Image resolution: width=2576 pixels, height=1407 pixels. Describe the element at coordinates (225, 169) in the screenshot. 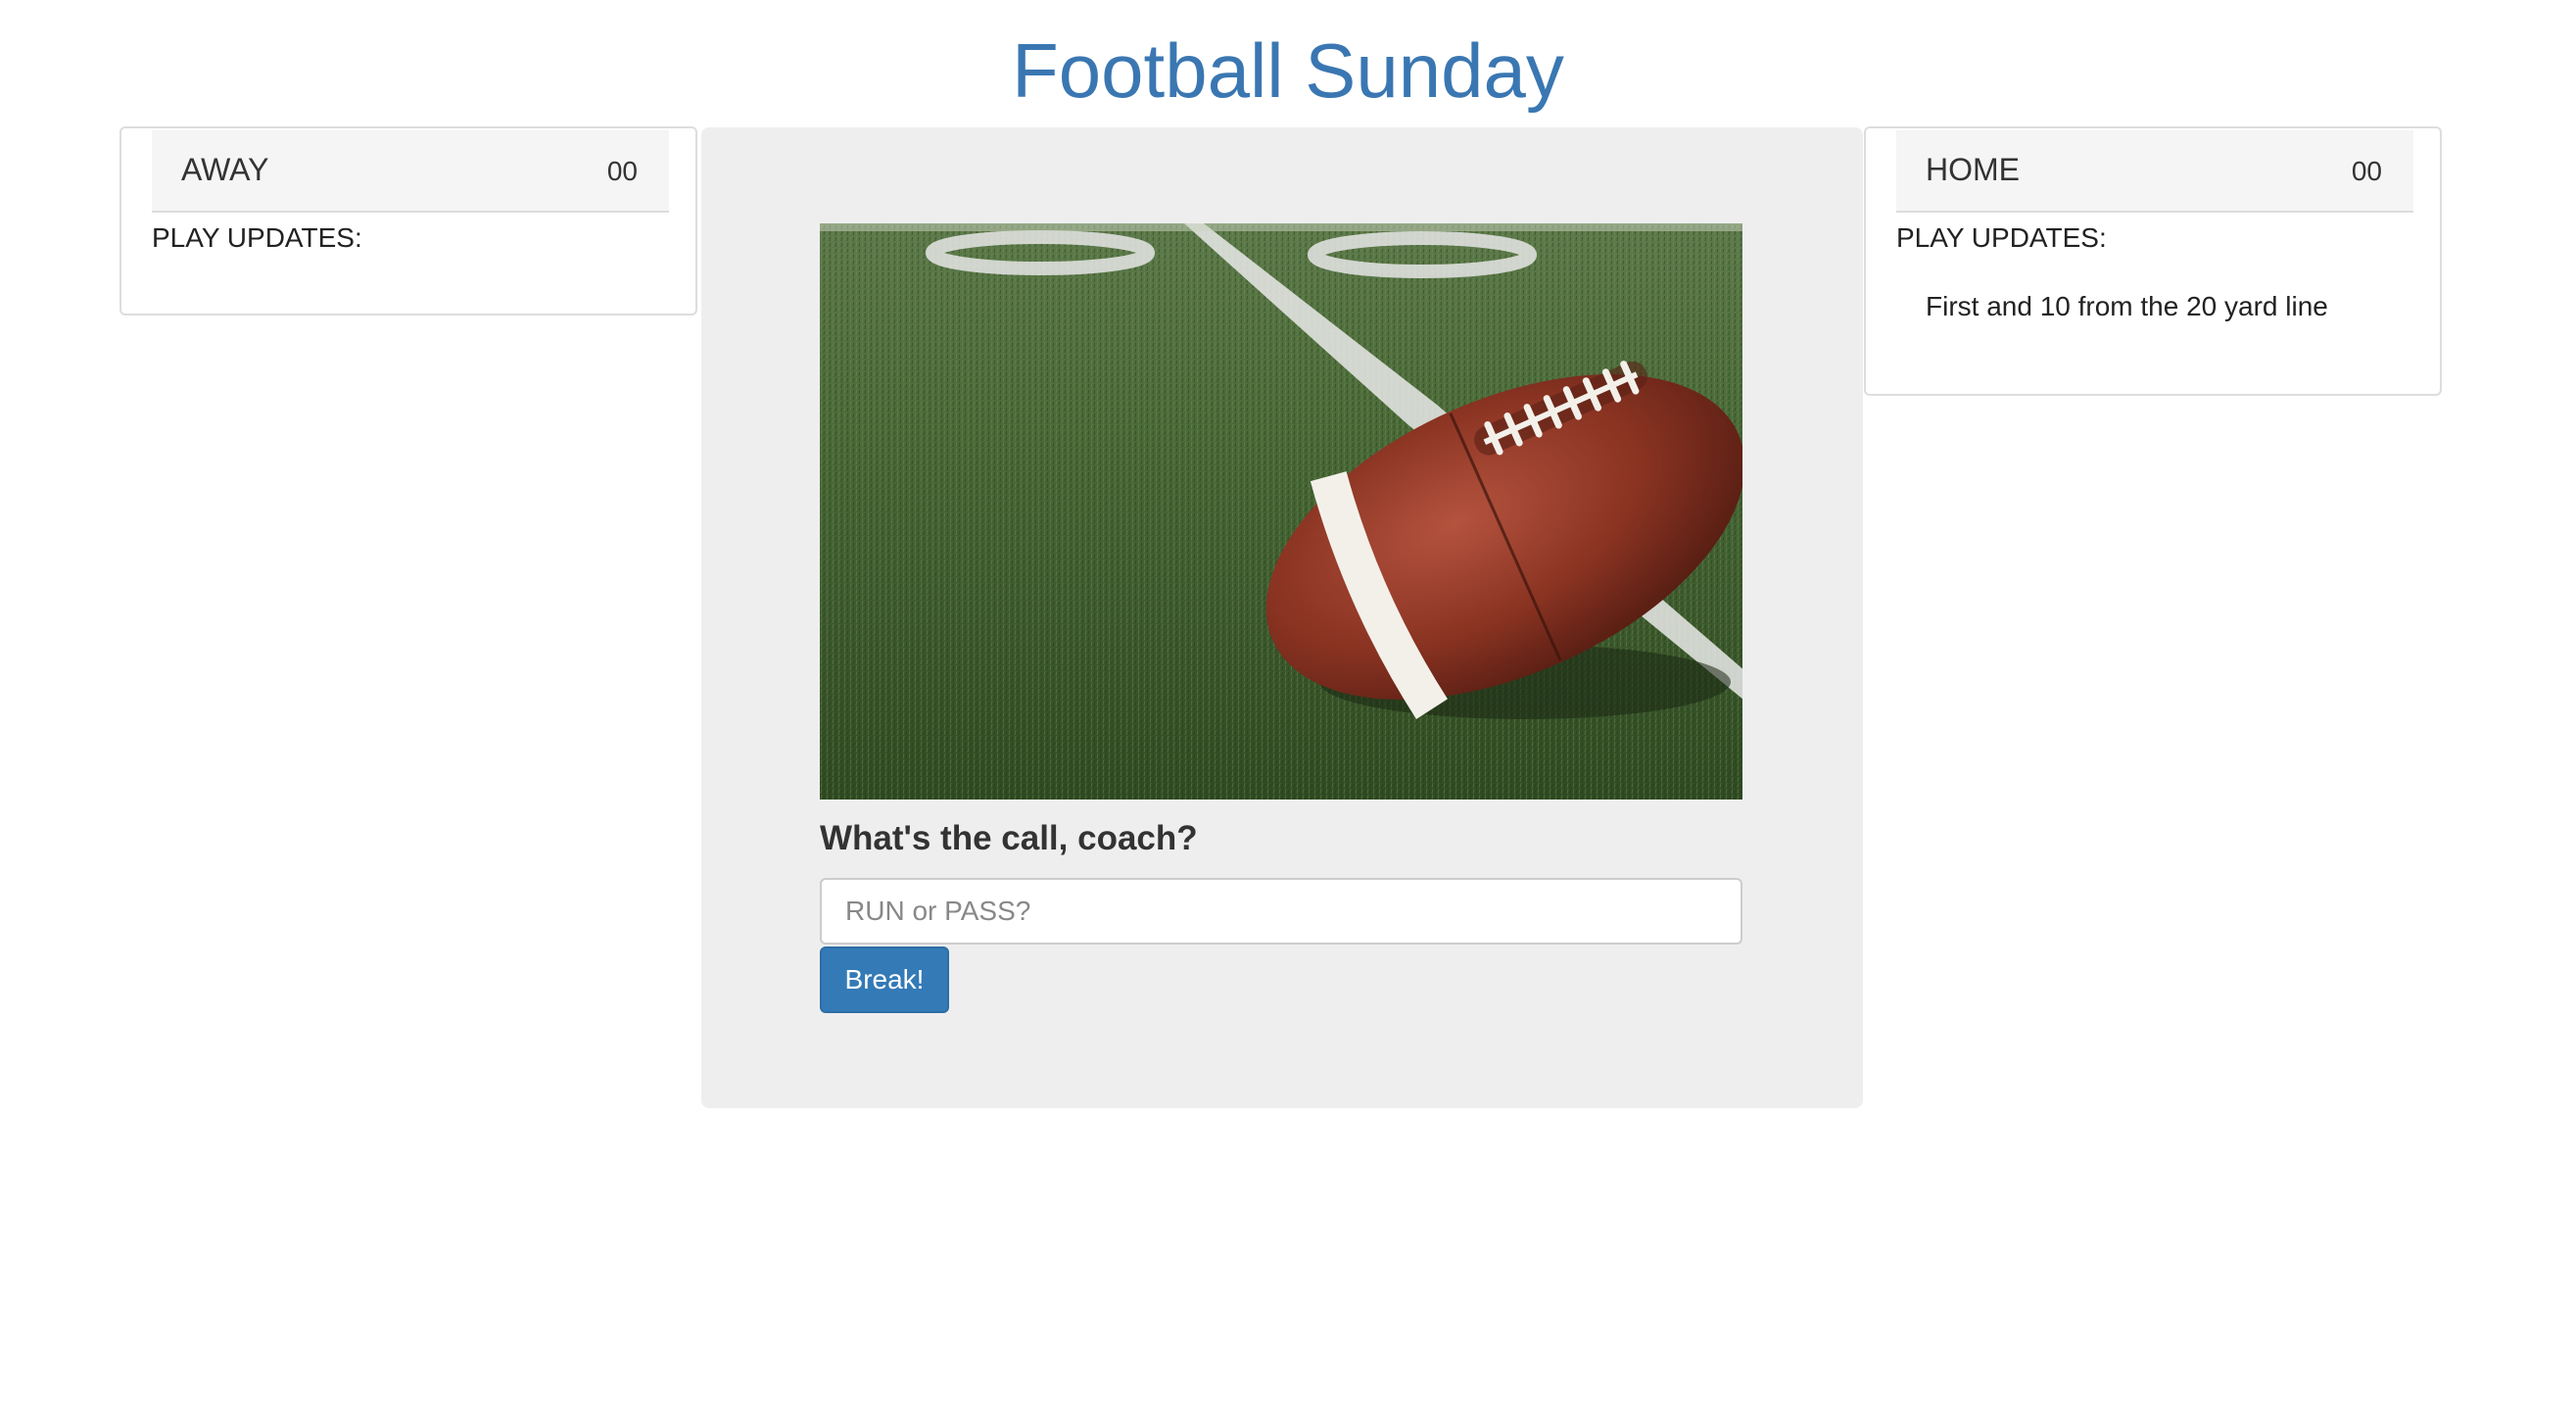

I see `away-team-name: AWAY` at that location.